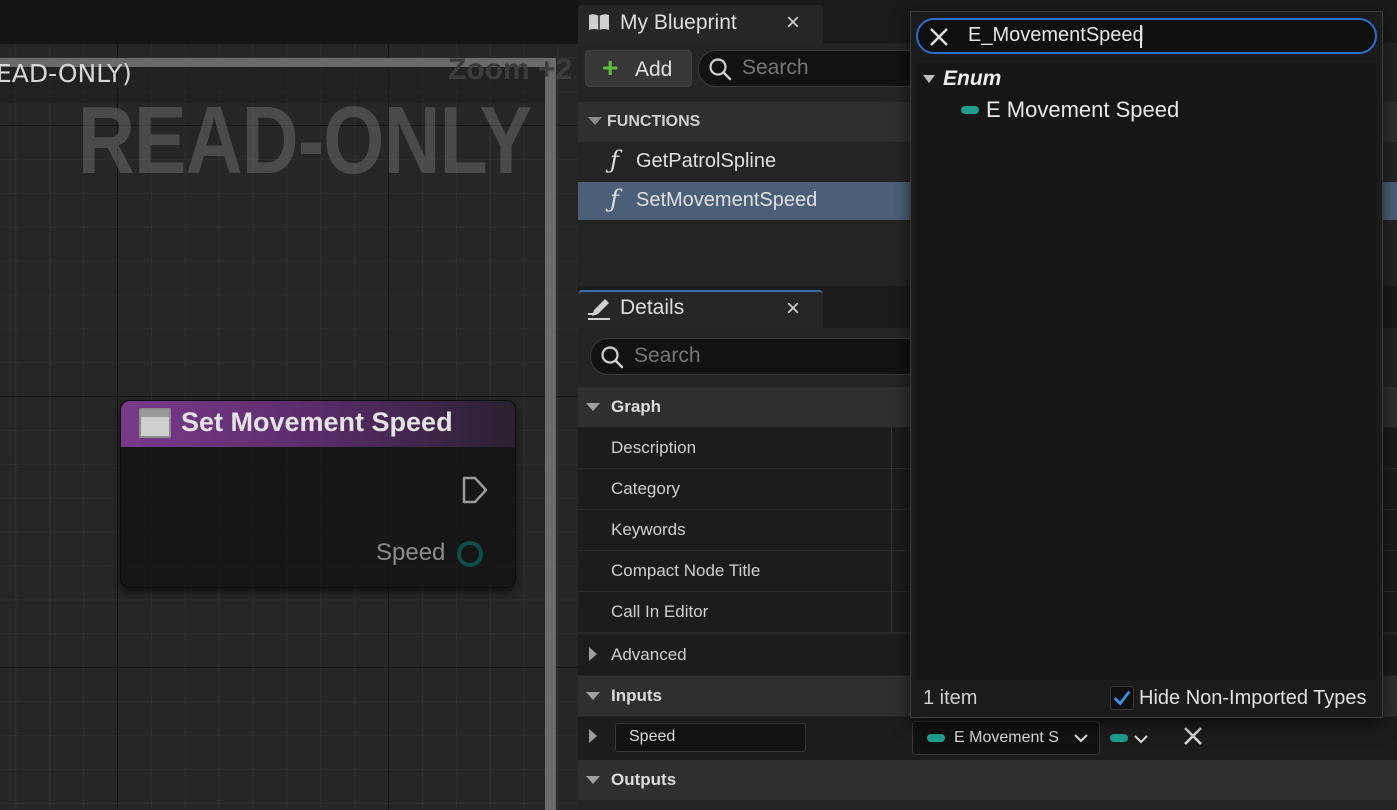 The height and width of the screenshot is (810, 1397). What do you see at coordinates (700, 309) in the screenshot?
I see `tab-details: Details ×` at bounding box center [700, 309].